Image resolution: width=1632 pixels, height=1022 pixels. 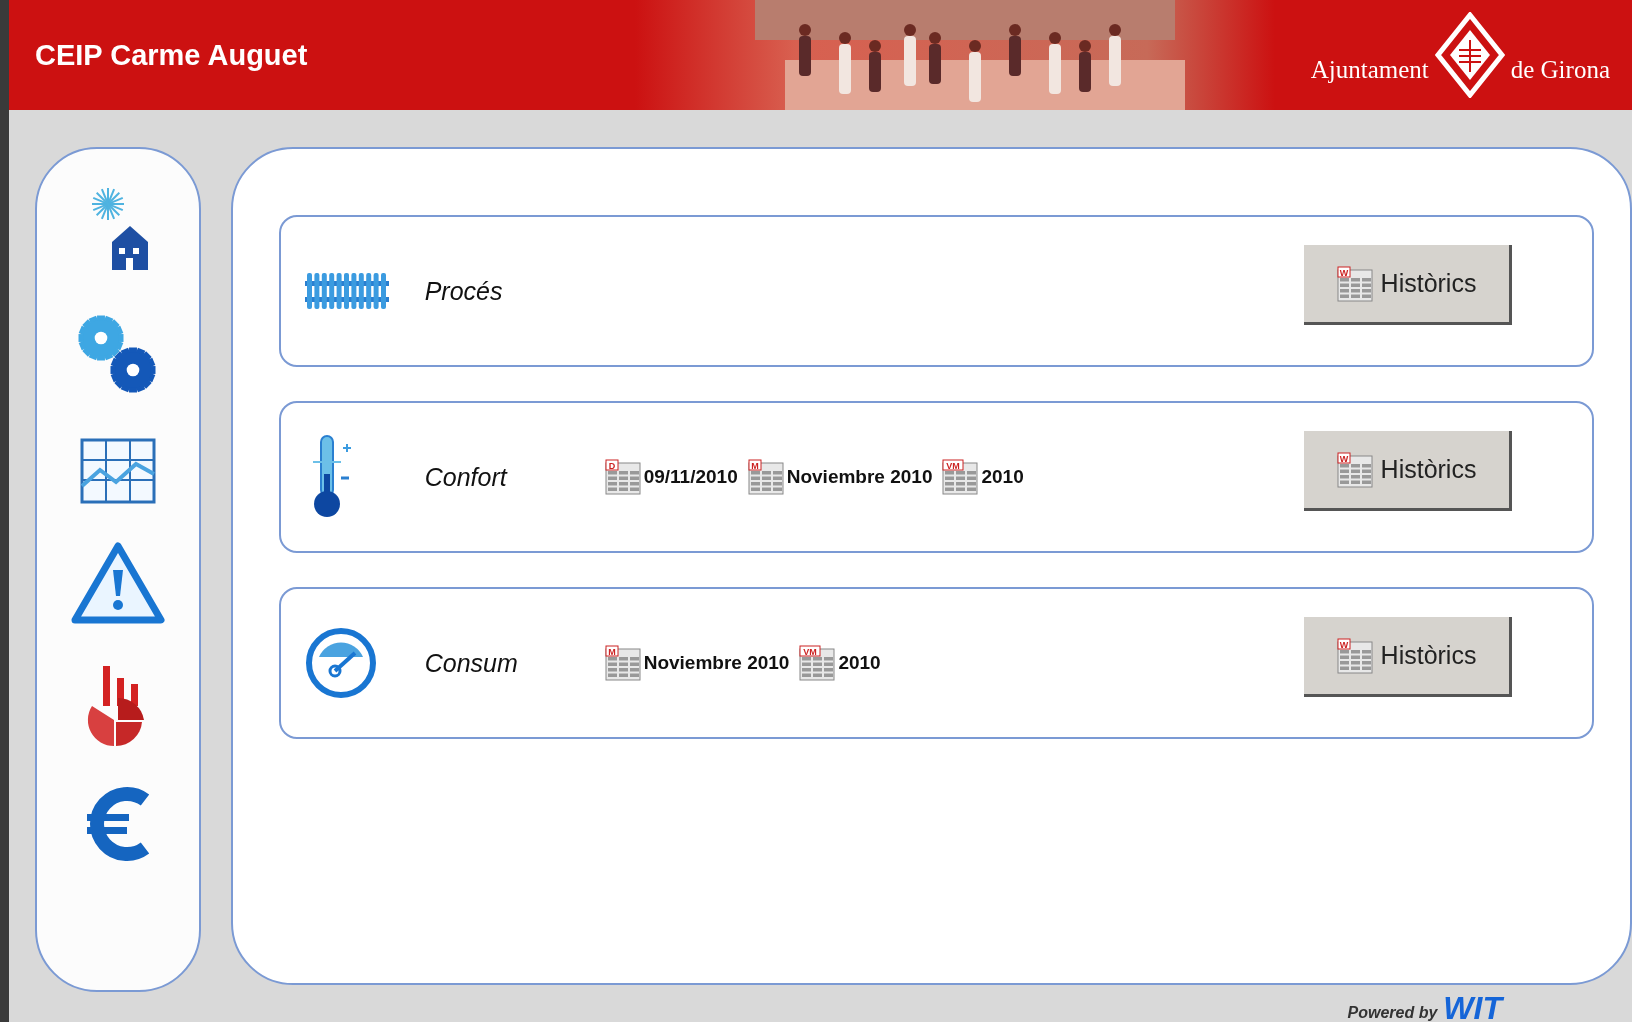 I want to click on logo-text: de Girona, so click(x=1560, y=70).